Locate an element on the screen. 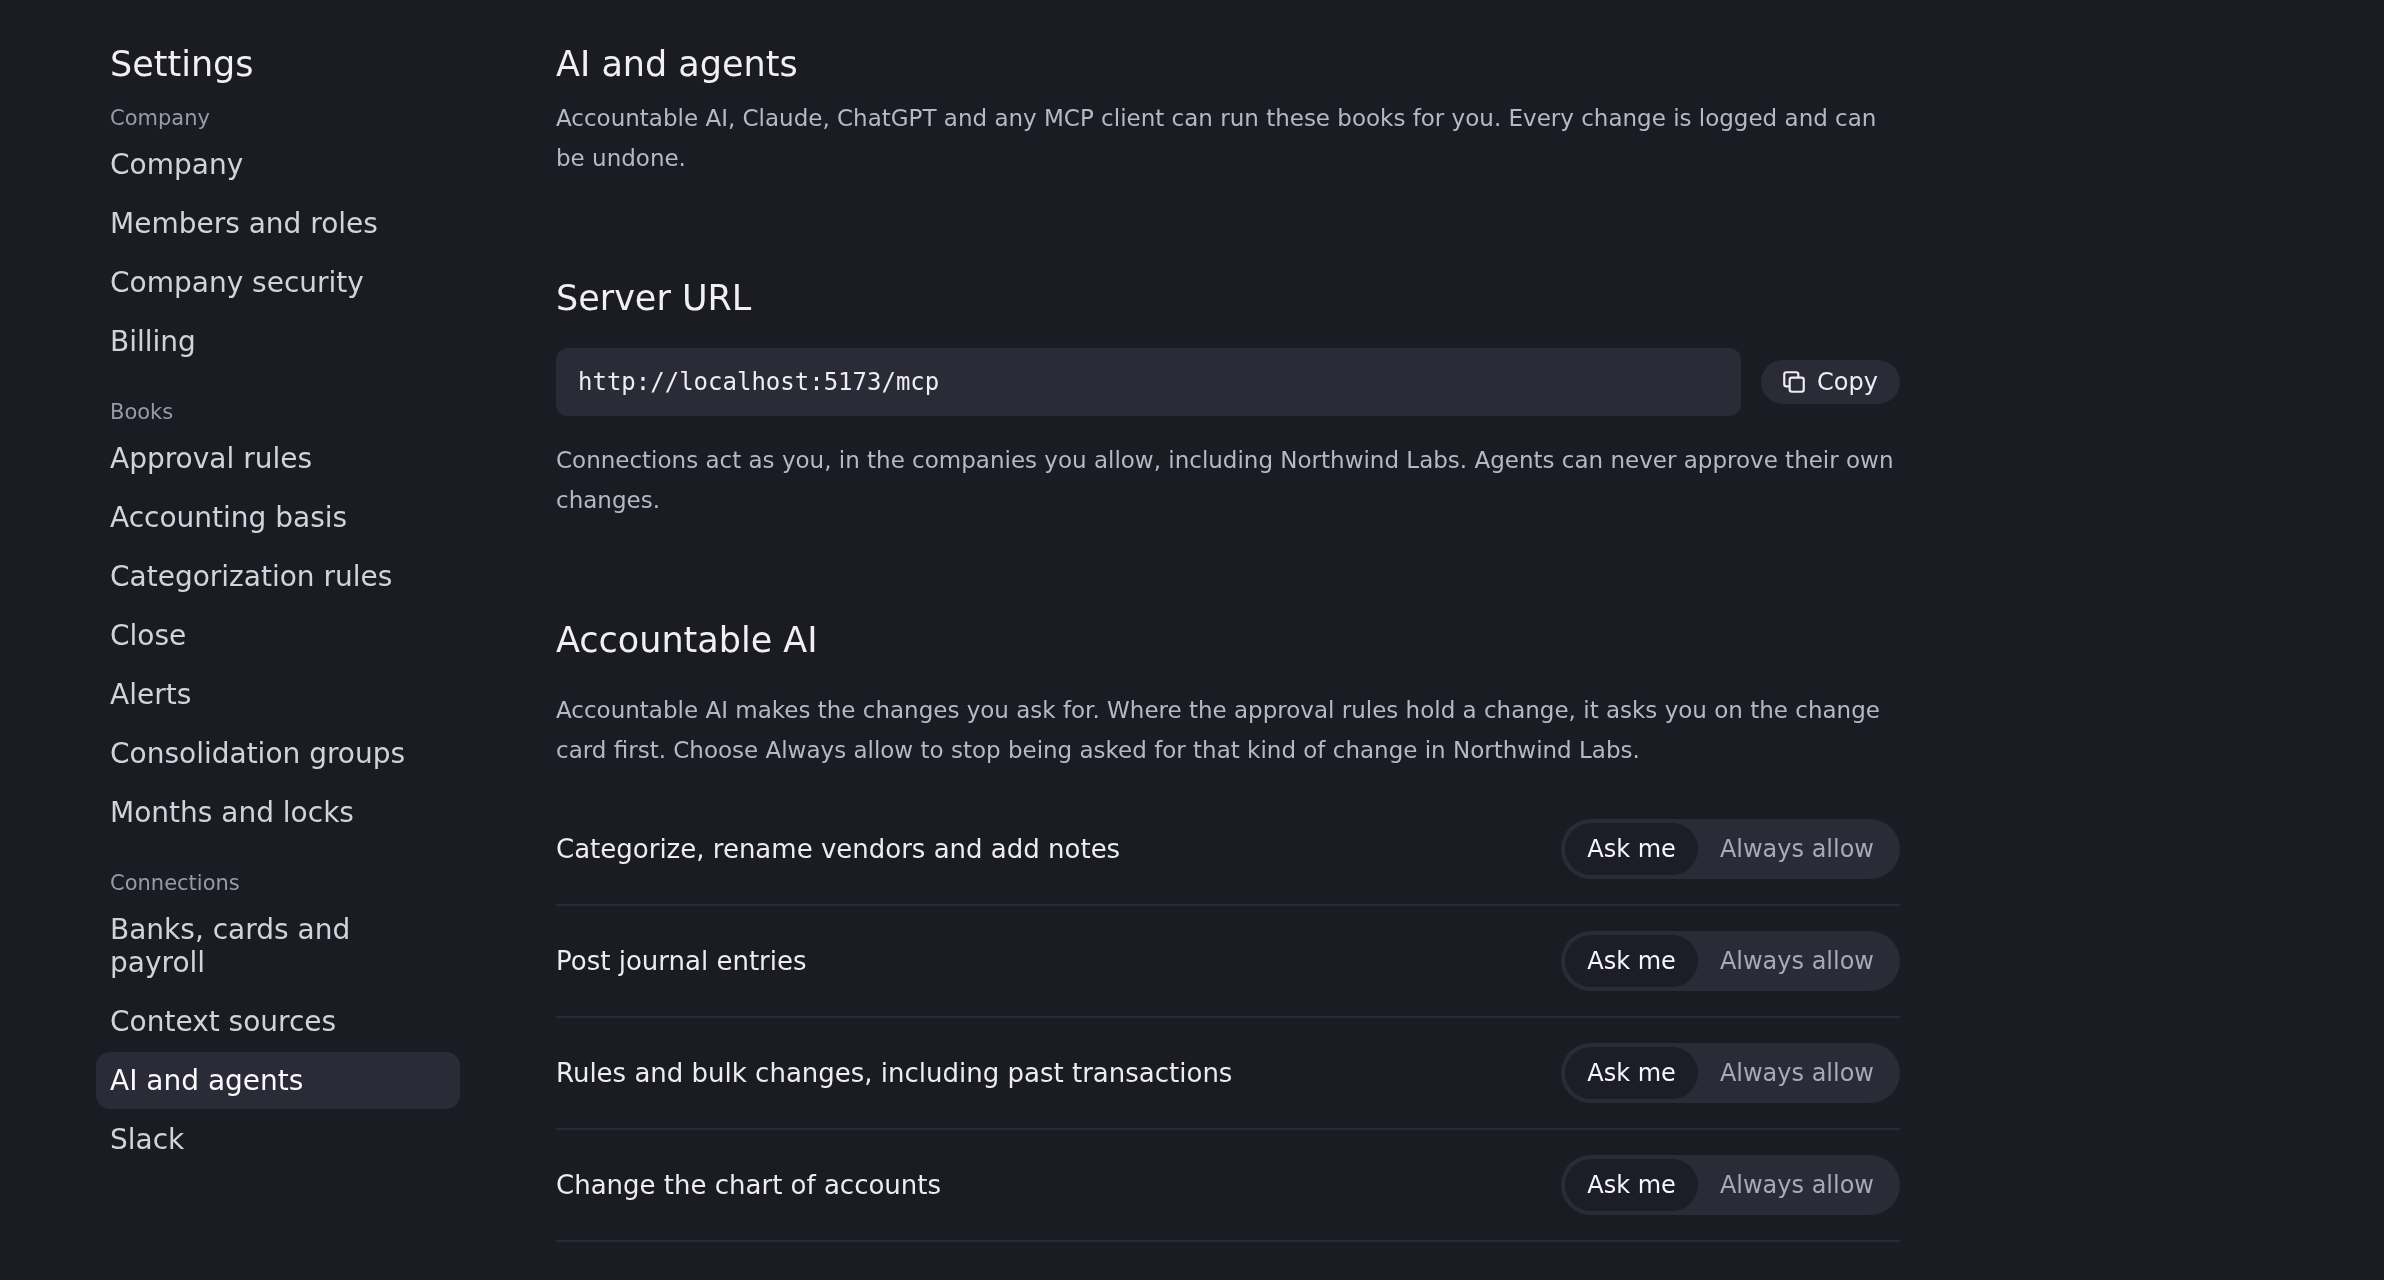  sidebar-item: Categorization rules is located at coordinates (278, 576).